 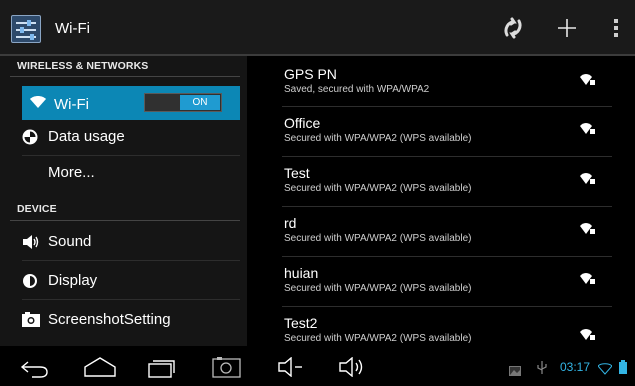 What do you see at coordinates (616, 28) in the screenshot?
I see `overflow-menu-icon` at bounding box center [616, 28].